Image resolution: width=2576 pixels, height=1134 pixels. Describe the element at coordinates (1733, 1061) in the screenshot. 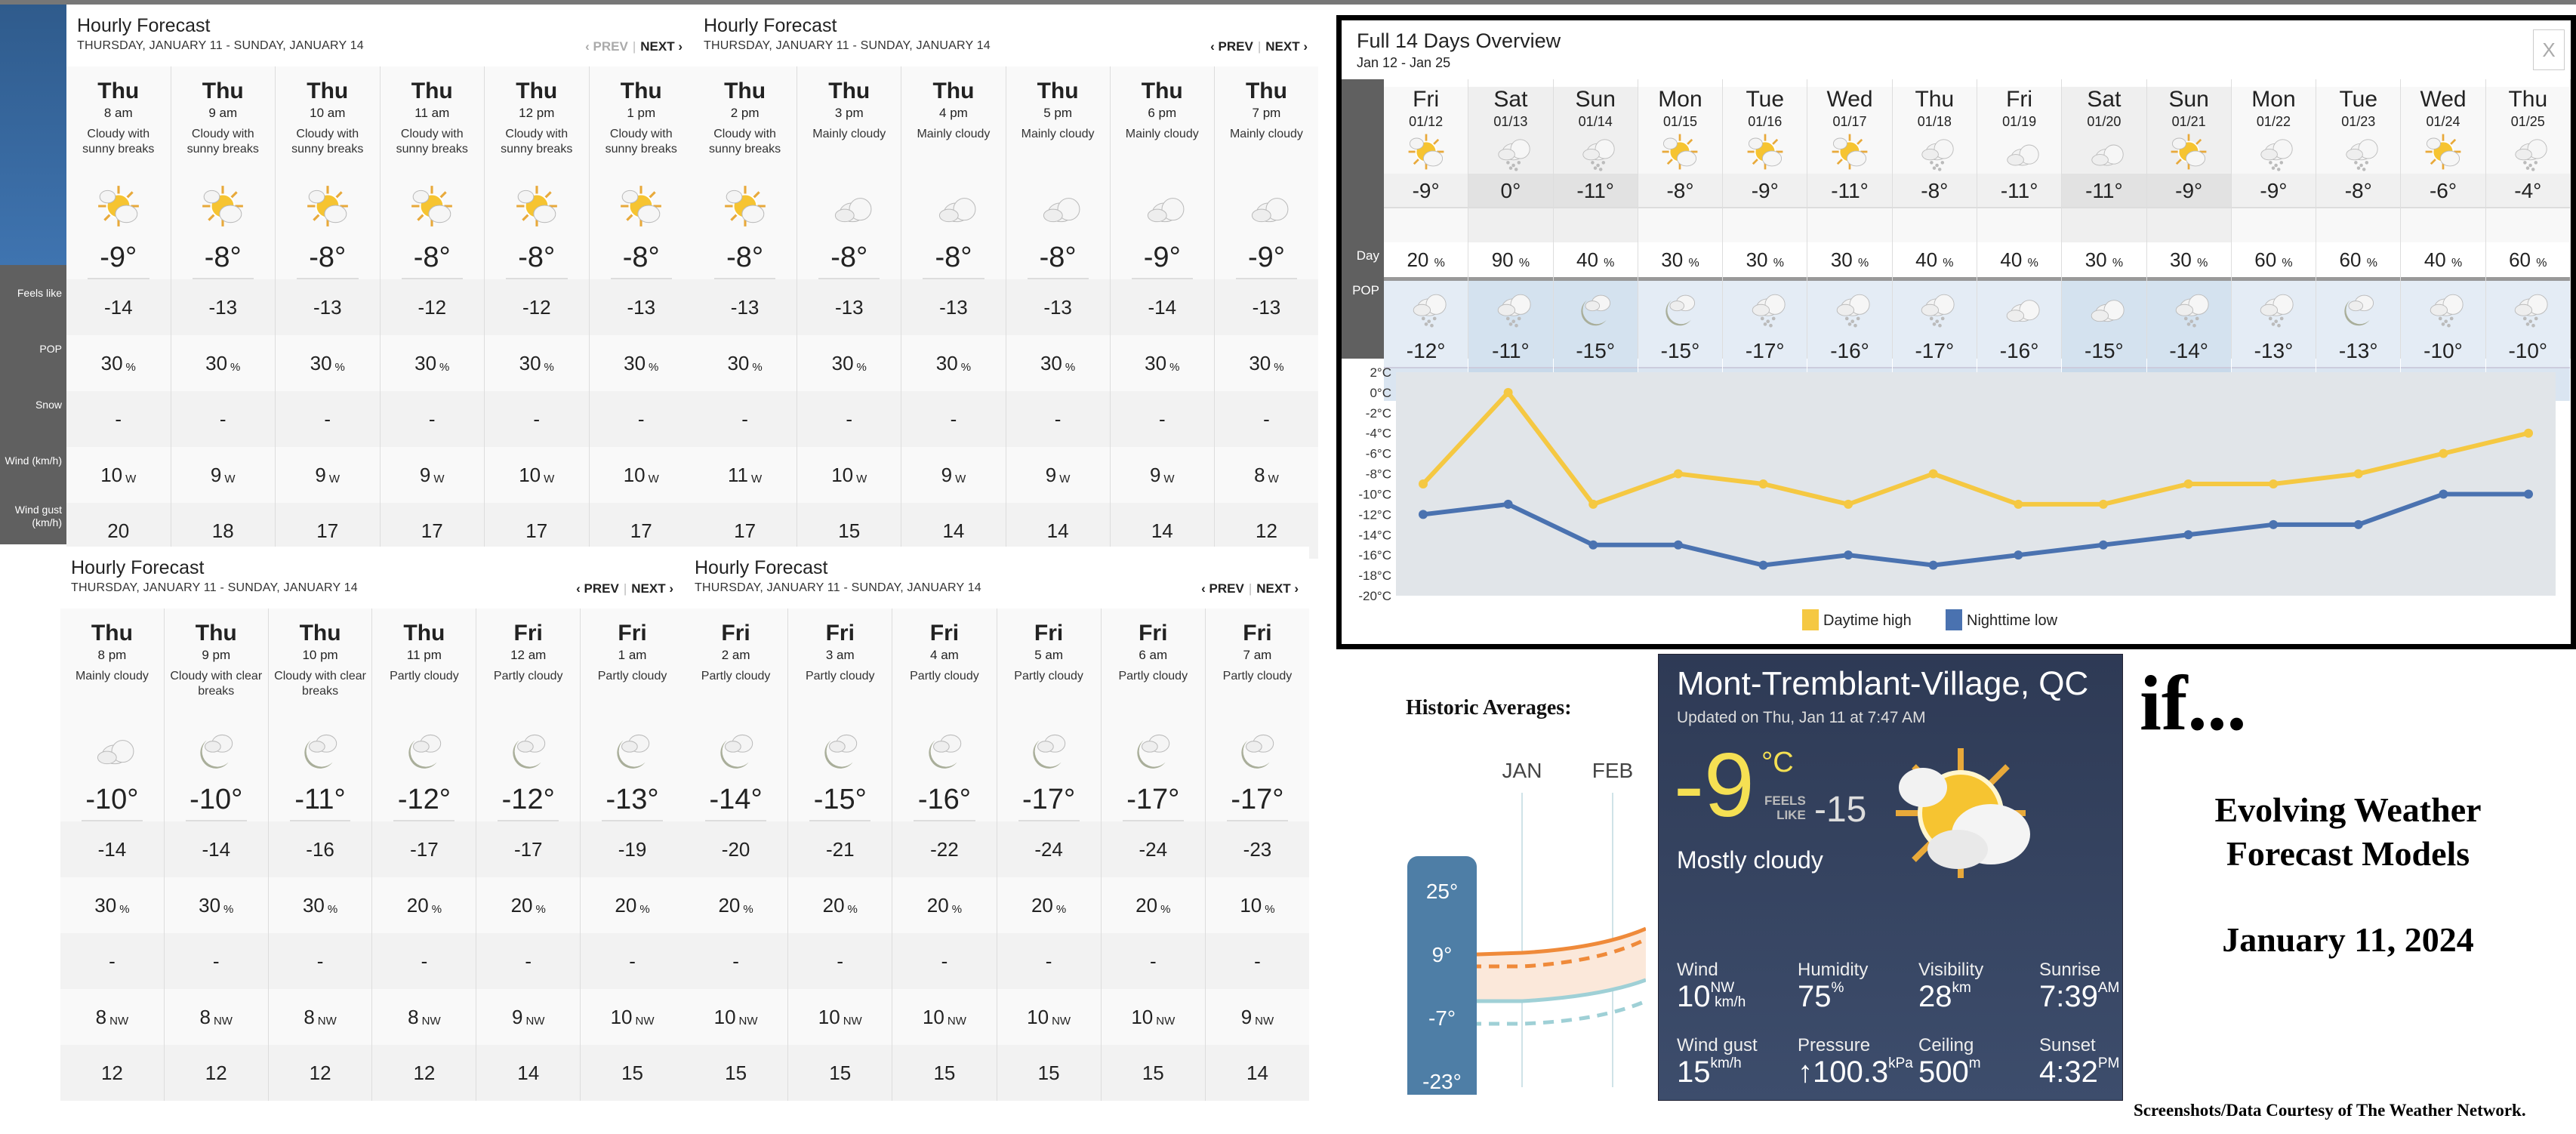

I see `stat-wind-gust: Wind gust 15km/h` at that location.